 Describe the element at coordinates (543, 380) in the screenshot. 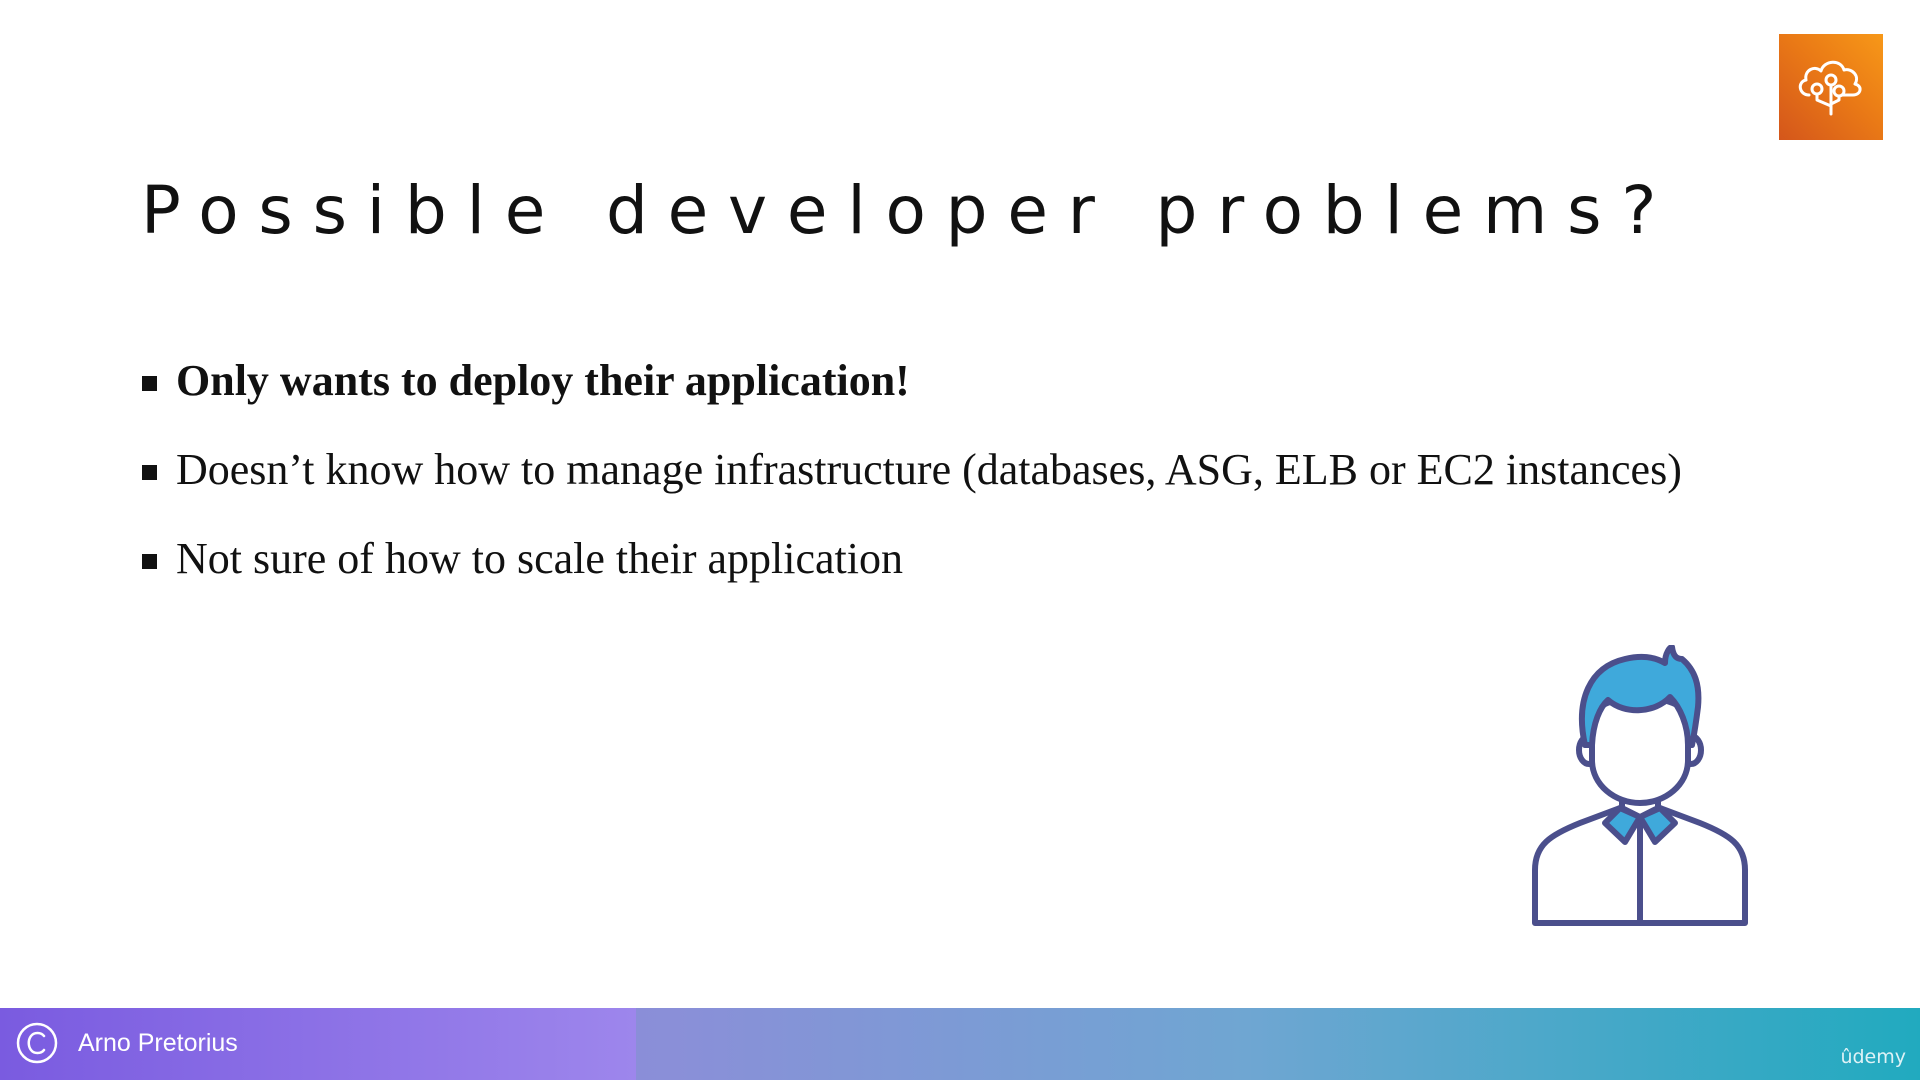

I see `bullet-text: Only wants to deploy their application!` at that location.